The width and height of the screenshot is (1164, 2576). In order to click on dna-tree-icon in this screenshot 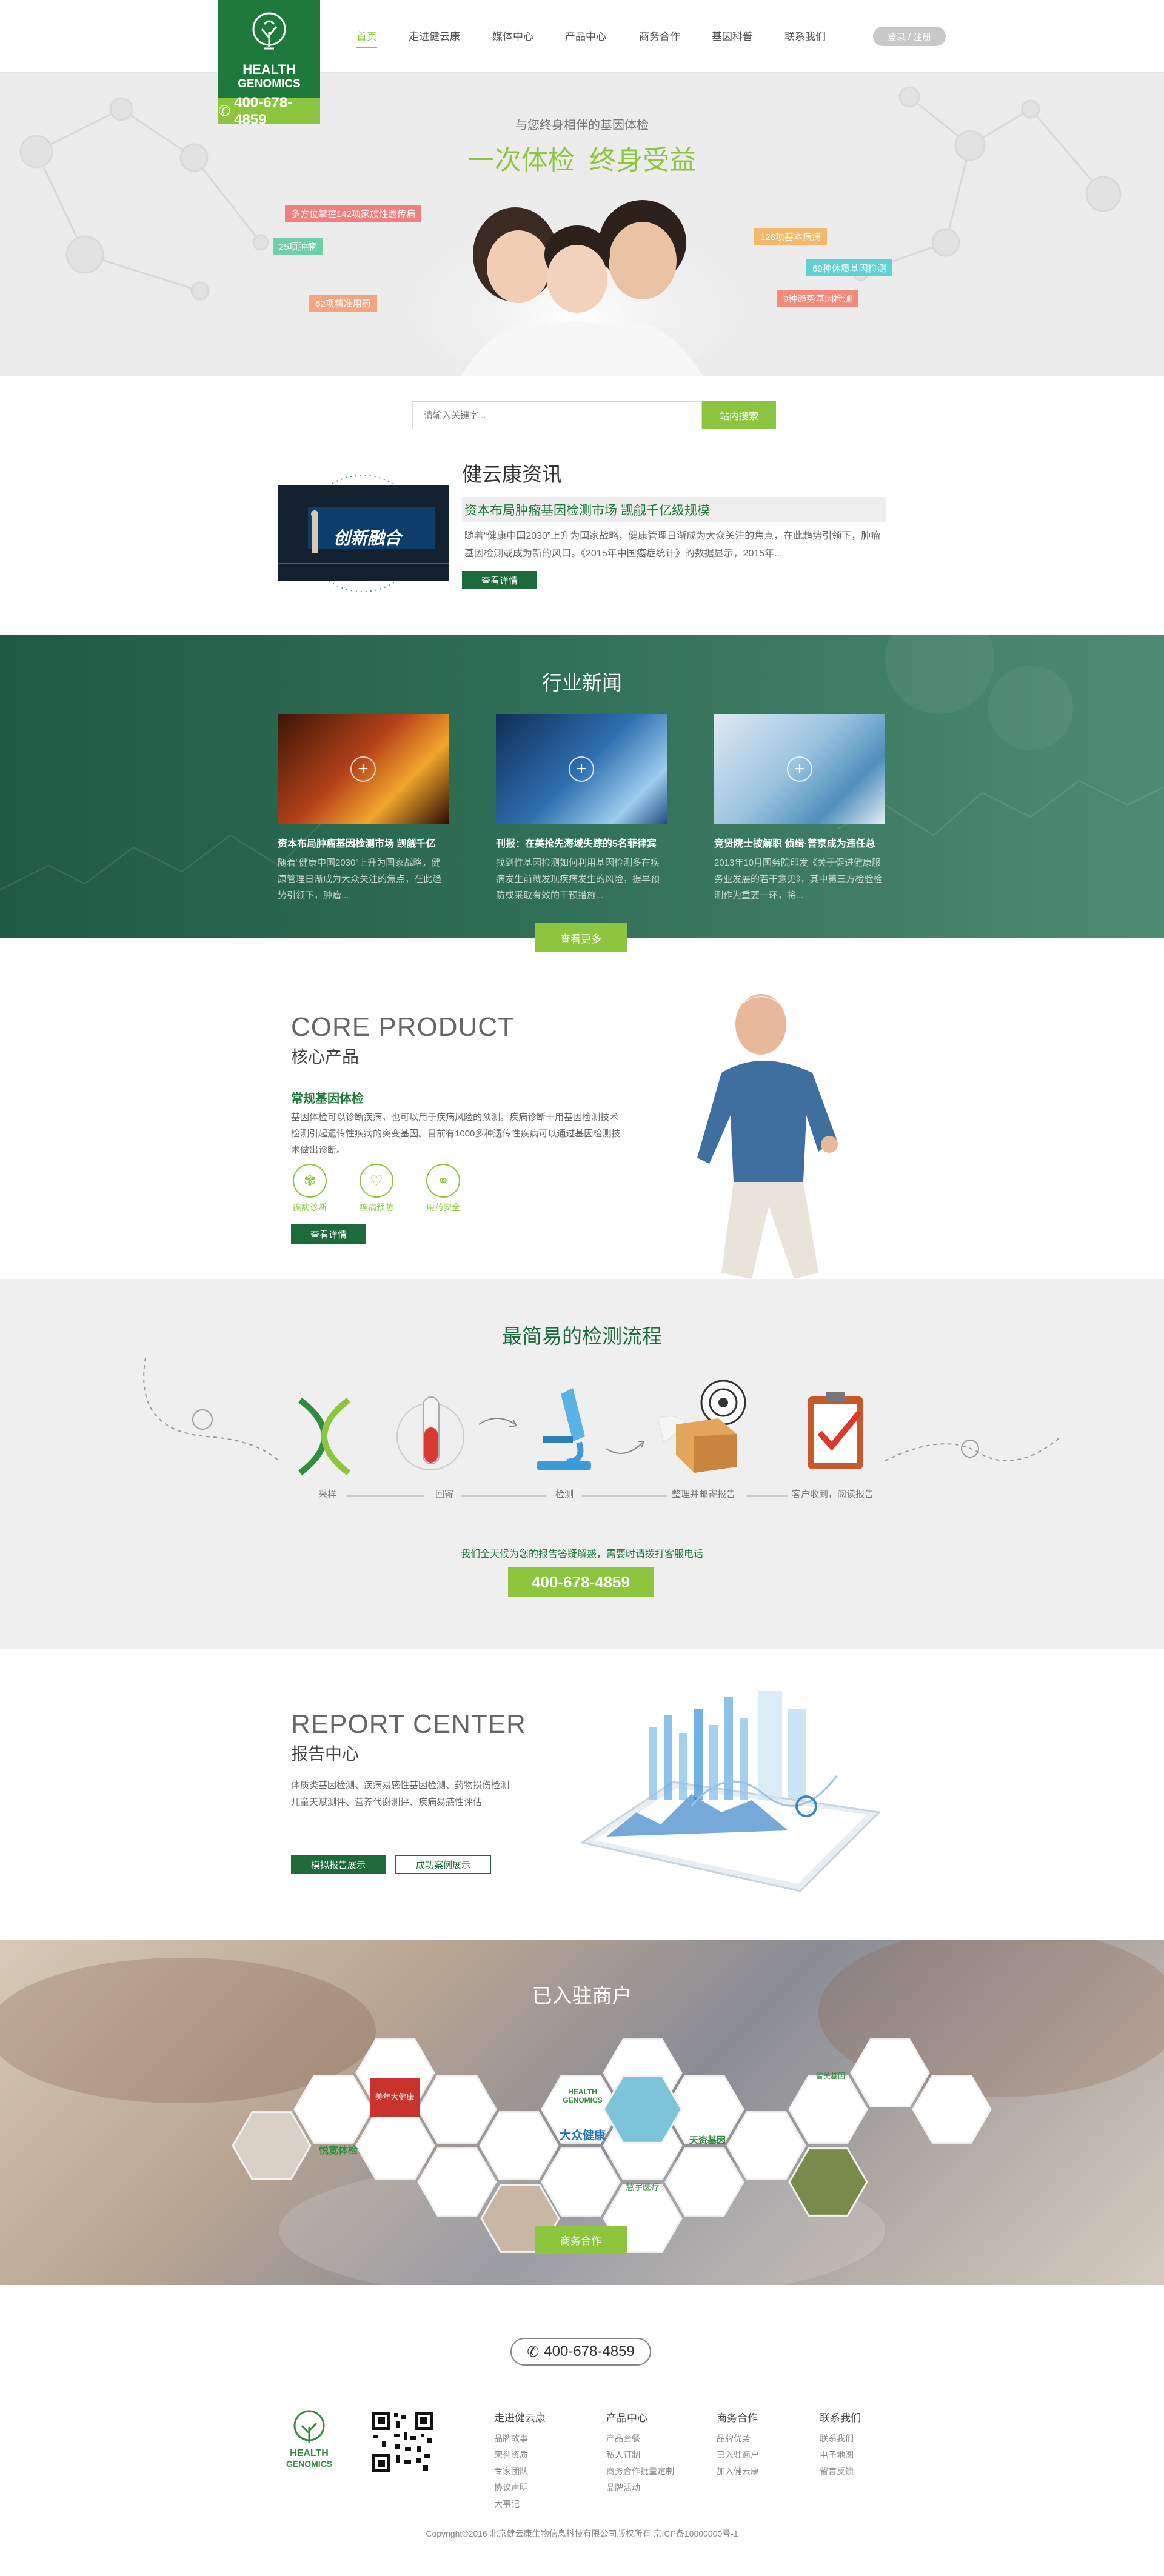, I will do `click(269, 31)`.